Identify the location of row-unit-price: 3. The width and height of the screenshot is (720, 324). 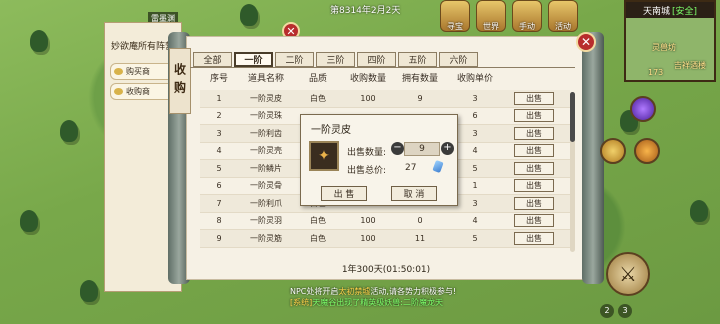
(475, 98).